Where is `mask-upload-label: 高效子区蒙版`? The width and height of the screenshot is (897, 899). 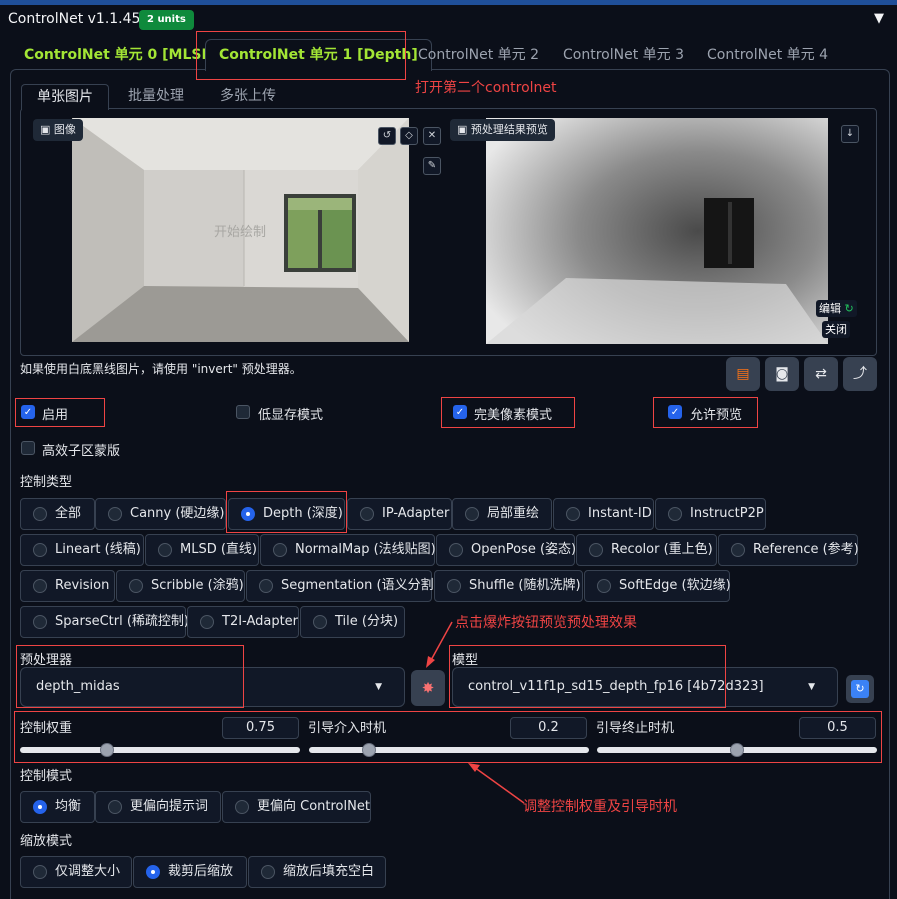 mask-upload-label: 高效子区蒙版 is located at coordinates (81, 451).